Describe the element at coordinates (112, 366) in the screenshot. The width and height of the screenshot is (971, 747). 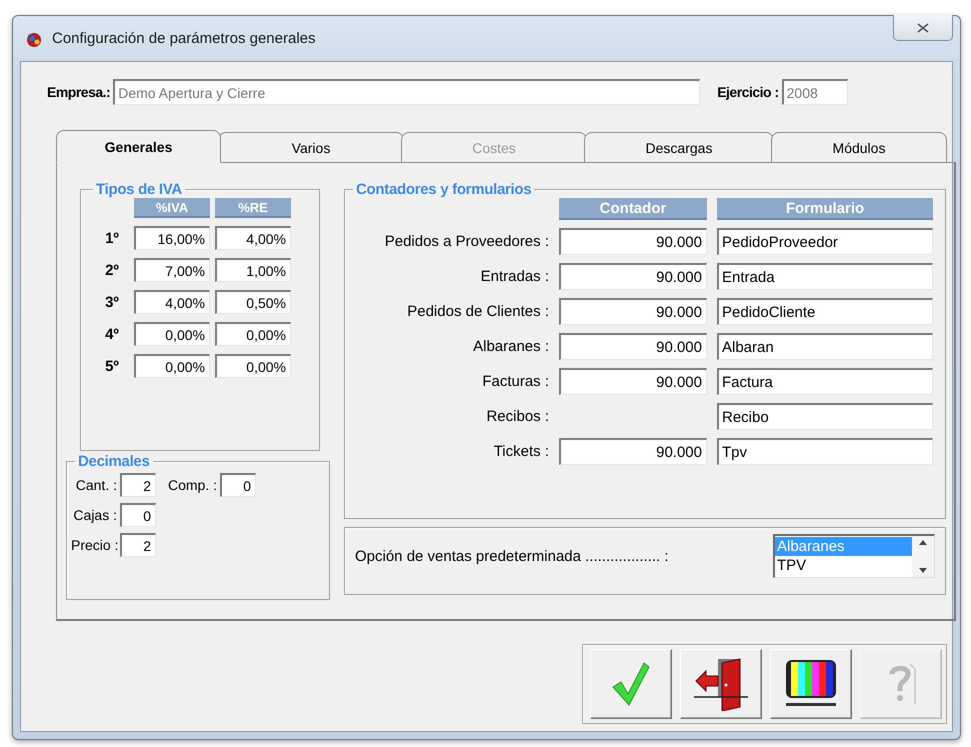
I see `row-label: 5º` at that location.